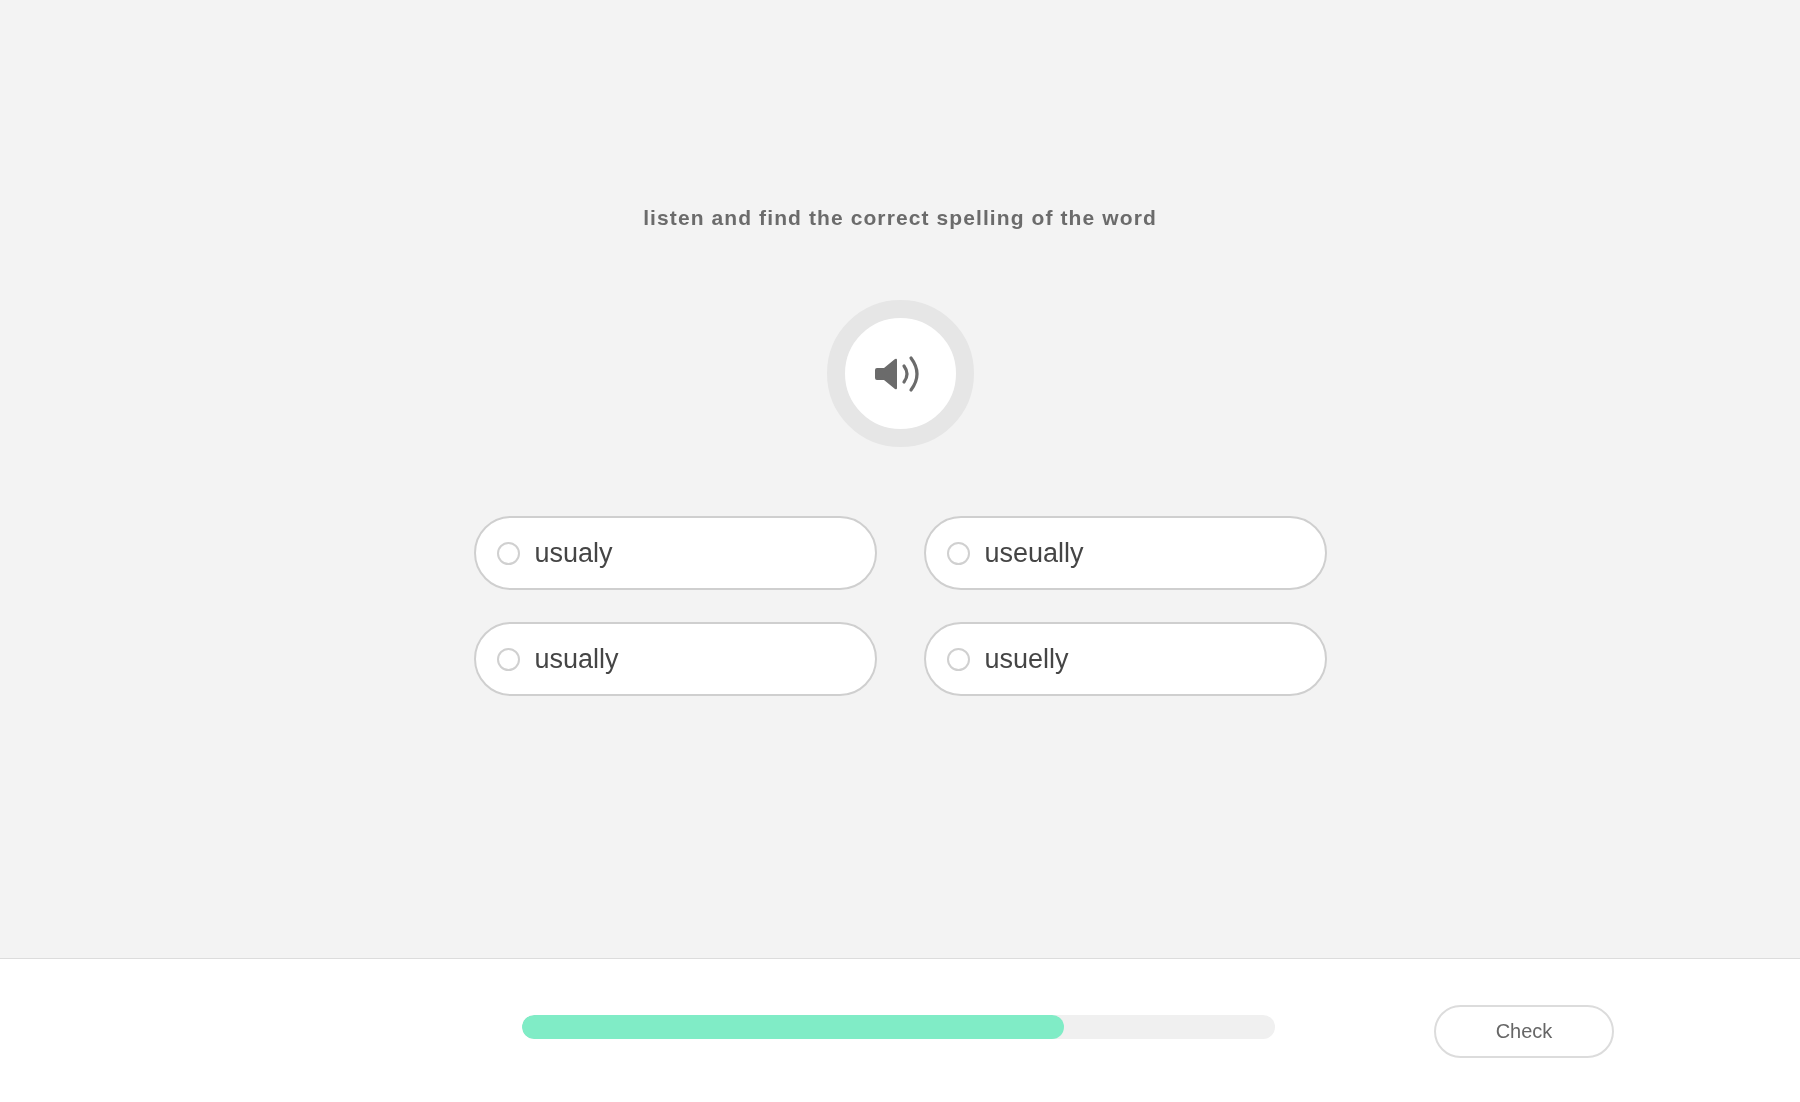 The width and height of the screenshot is (1800, 1102). What do you see at coordinates (1524, 1031) in the screenshot?
I see `check-button: Check` at bounding box center [1524, 1031].